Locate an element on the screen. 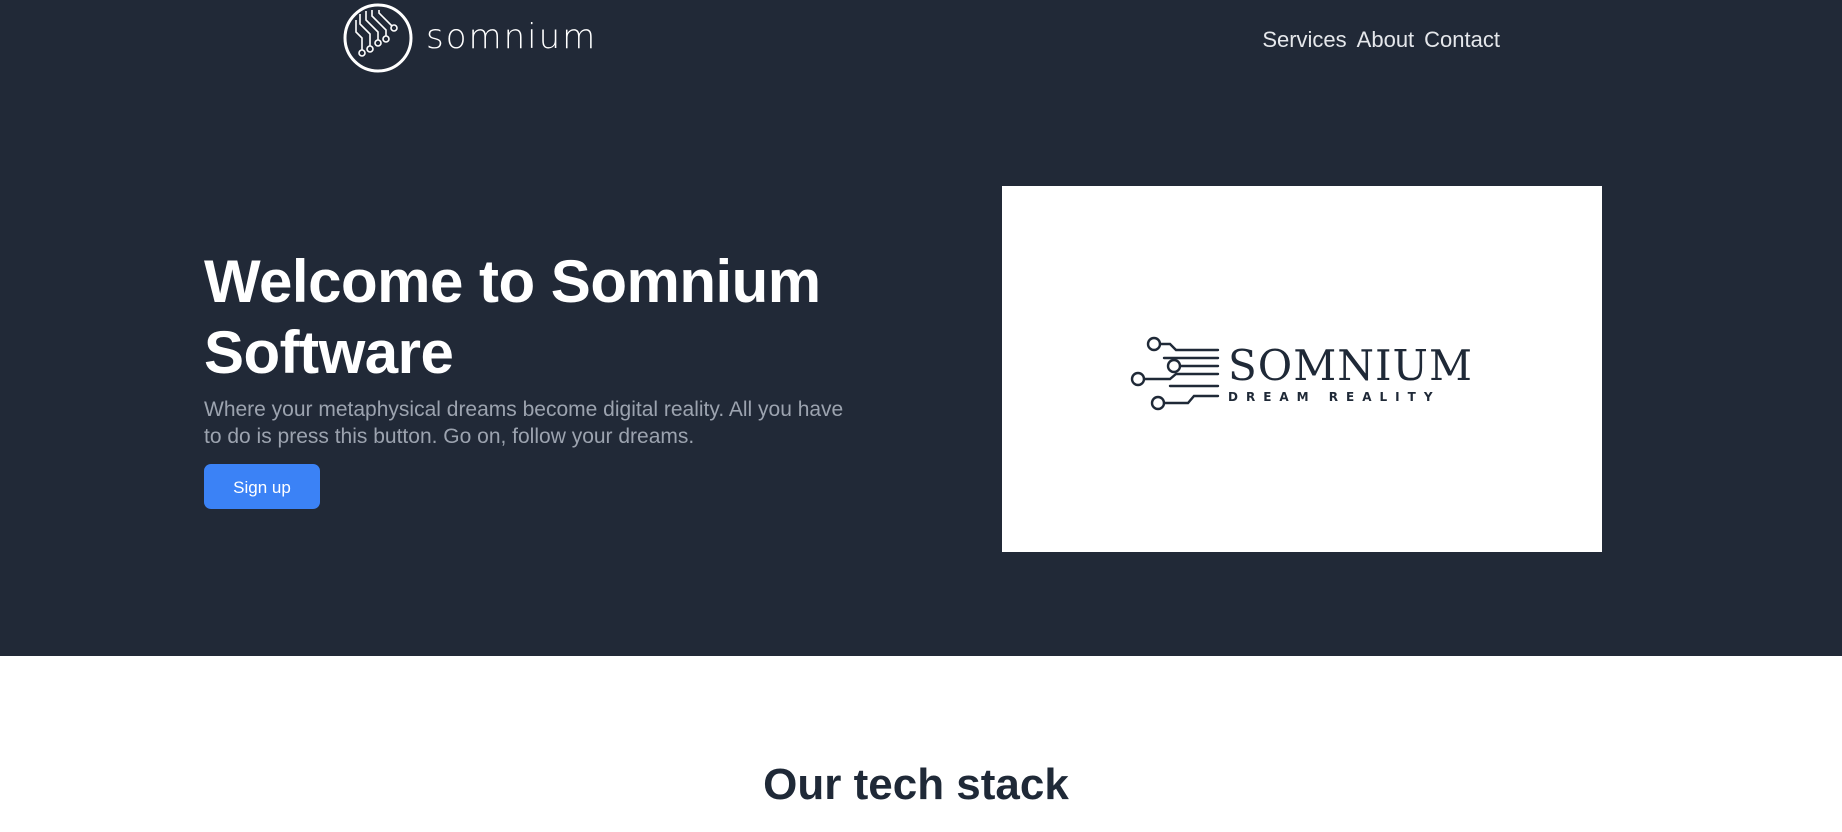 Image resolution: width=1842 pixels, height=832 pixels. sign-up-button: Sign up is located at coordinates (262, 486).